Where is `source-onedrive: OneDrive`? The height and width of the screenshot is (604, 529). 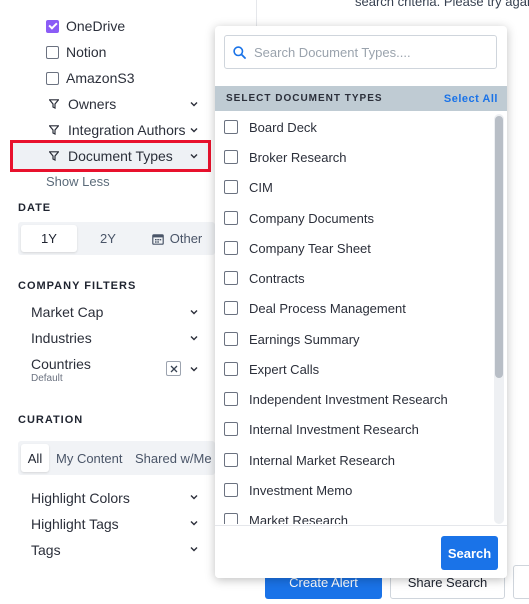
source-onedrive: OneDrive is located at coordinates (85, 26).